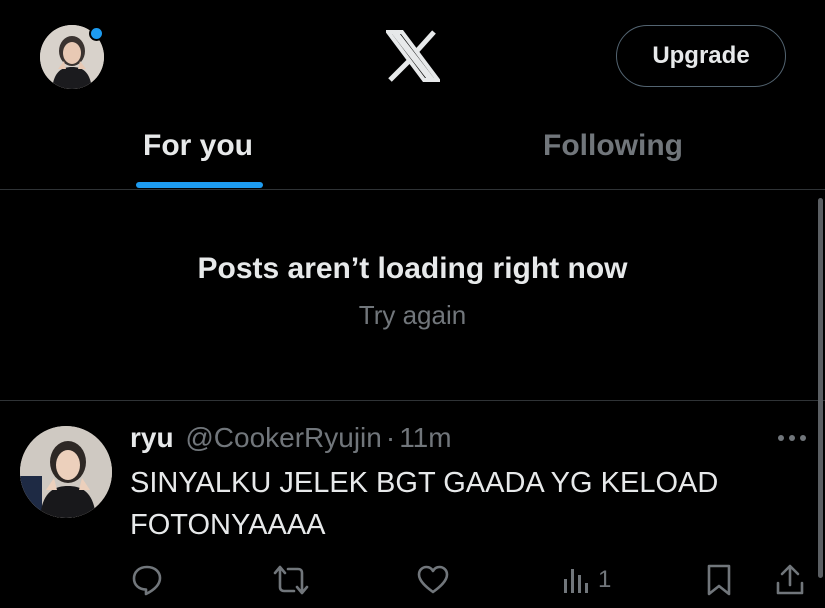 Image resolution: width=825 pixels, height=608 pixels. What do you see at coordinates (701, 56) in the screenshot?
I see `upgrade-button: Upgrade` at bounding box center [701, 56].